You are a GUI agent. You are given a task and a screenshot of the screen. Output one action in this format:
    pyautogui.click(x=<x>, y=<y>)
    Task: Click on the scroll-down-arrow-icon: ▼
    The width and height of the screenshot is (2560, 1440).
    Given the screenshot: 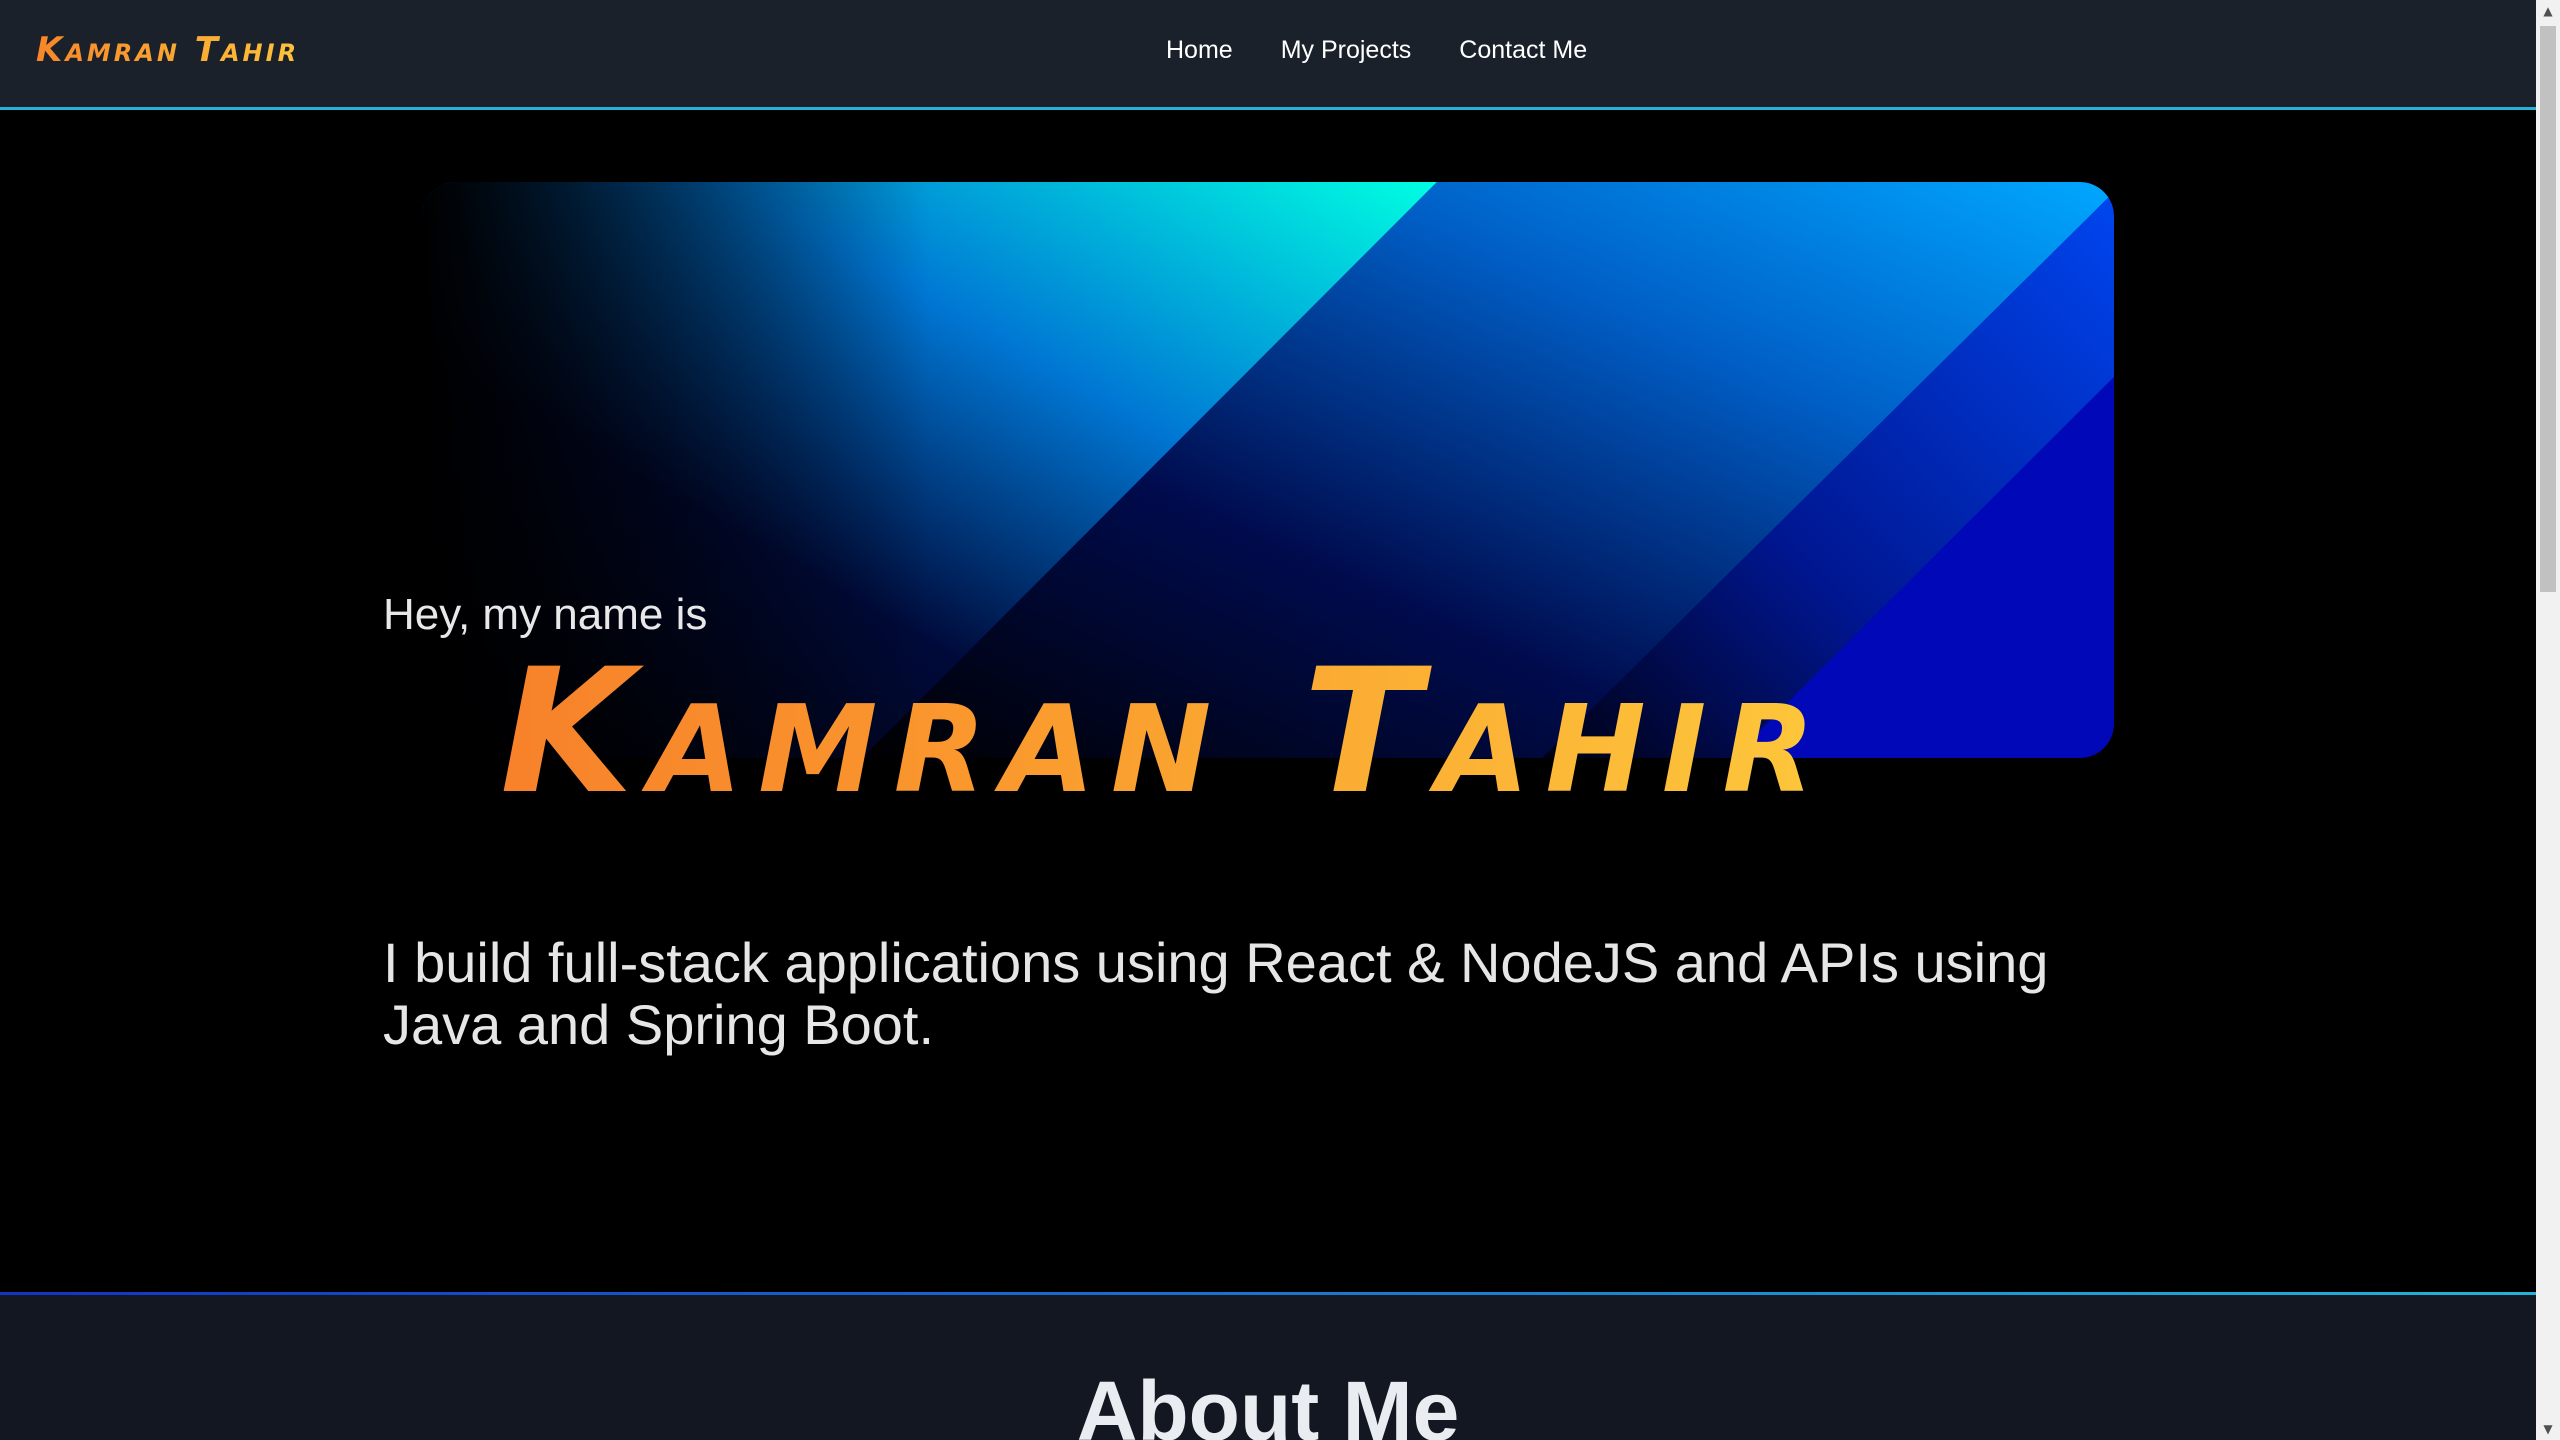 What is the action you would take?
    pyautogui.click(x=2548, y=1429)
    